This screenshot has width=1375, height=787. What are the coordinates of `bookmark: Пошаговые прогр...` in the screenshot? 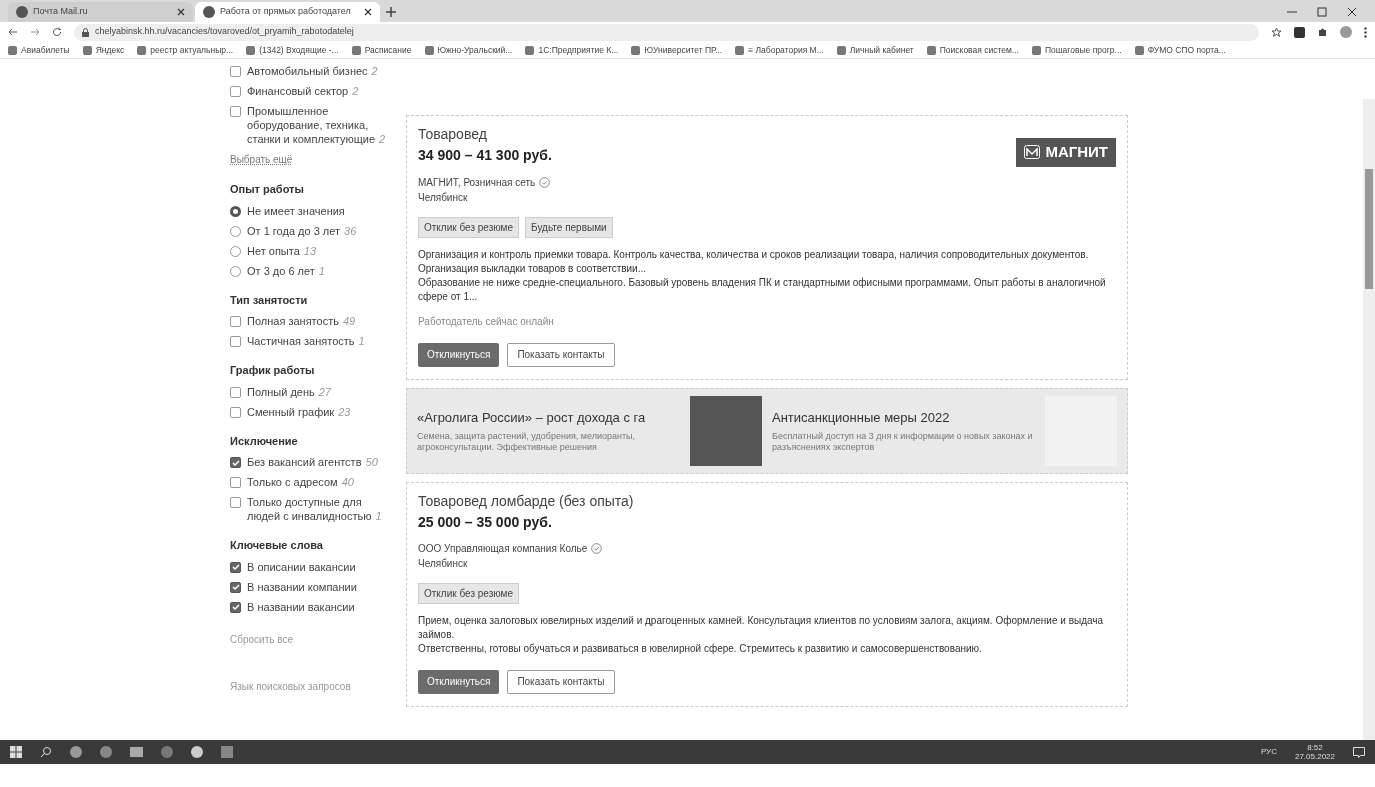 It's located at (1076, 50).